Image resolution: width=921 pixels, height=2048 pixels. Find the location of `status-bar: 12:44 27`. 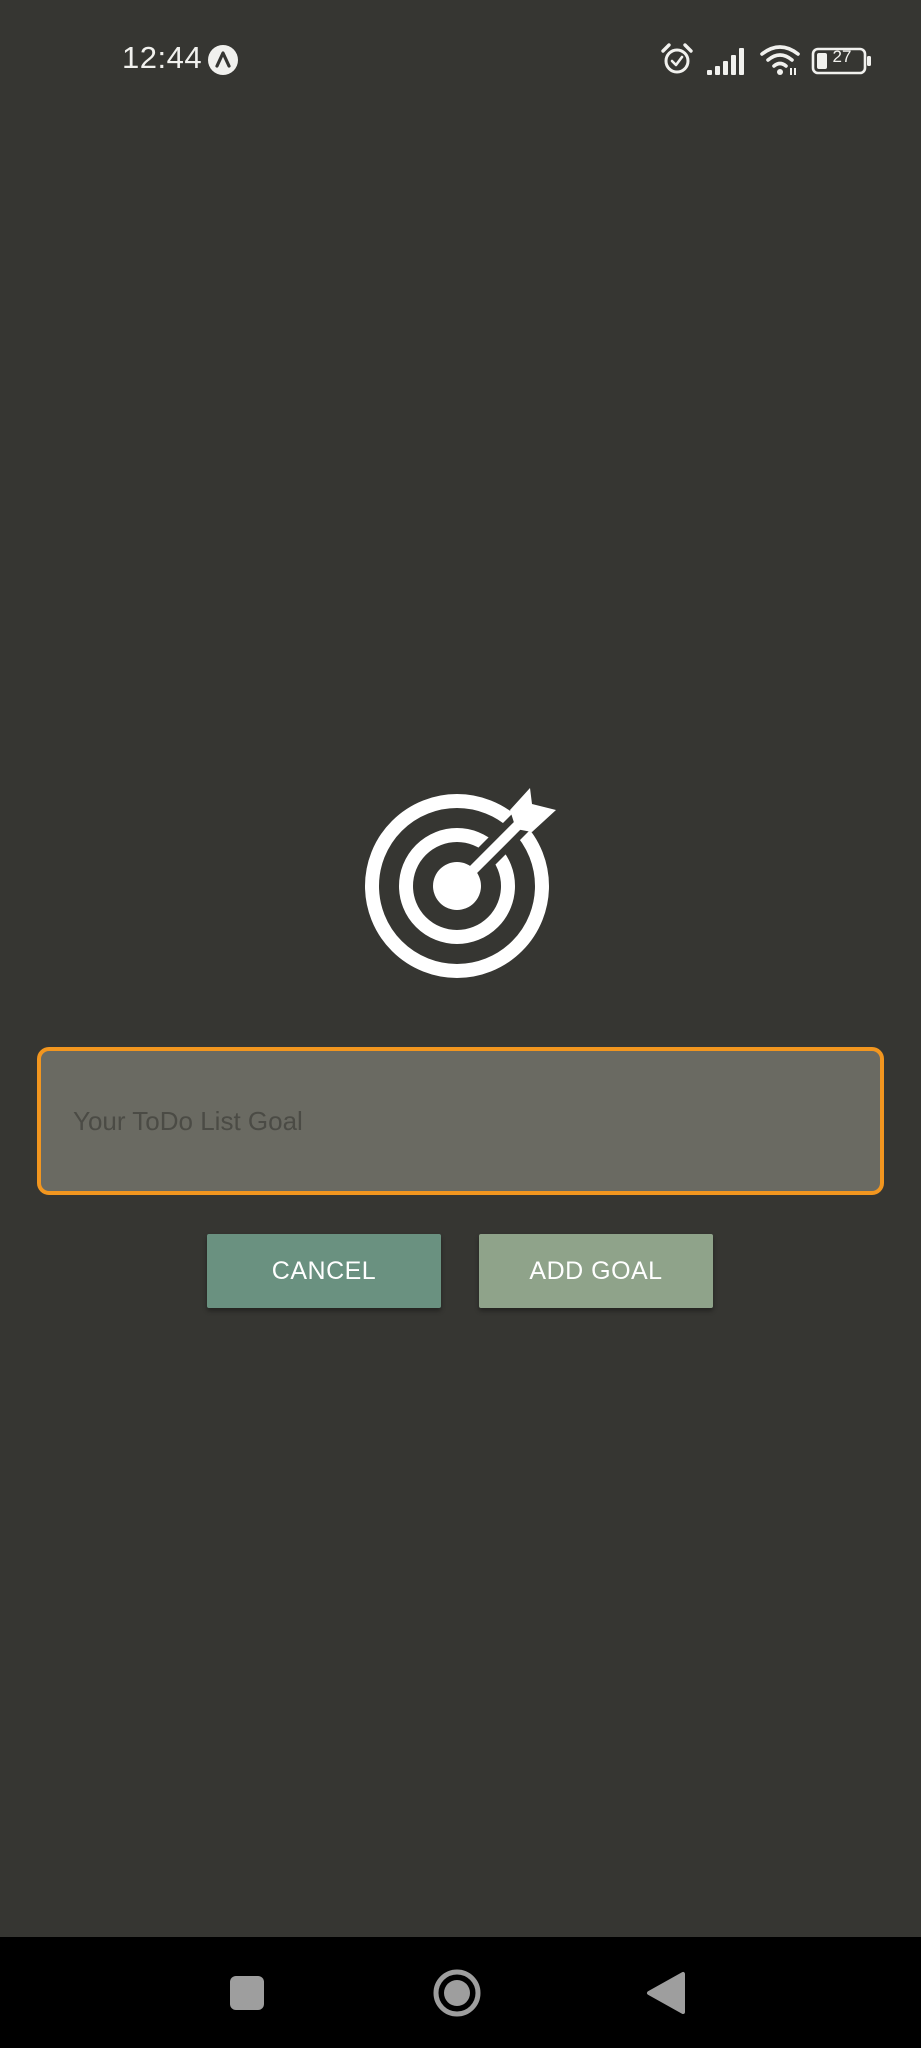

status-bar: 12:44 27 is located at coordinates (460, 60).